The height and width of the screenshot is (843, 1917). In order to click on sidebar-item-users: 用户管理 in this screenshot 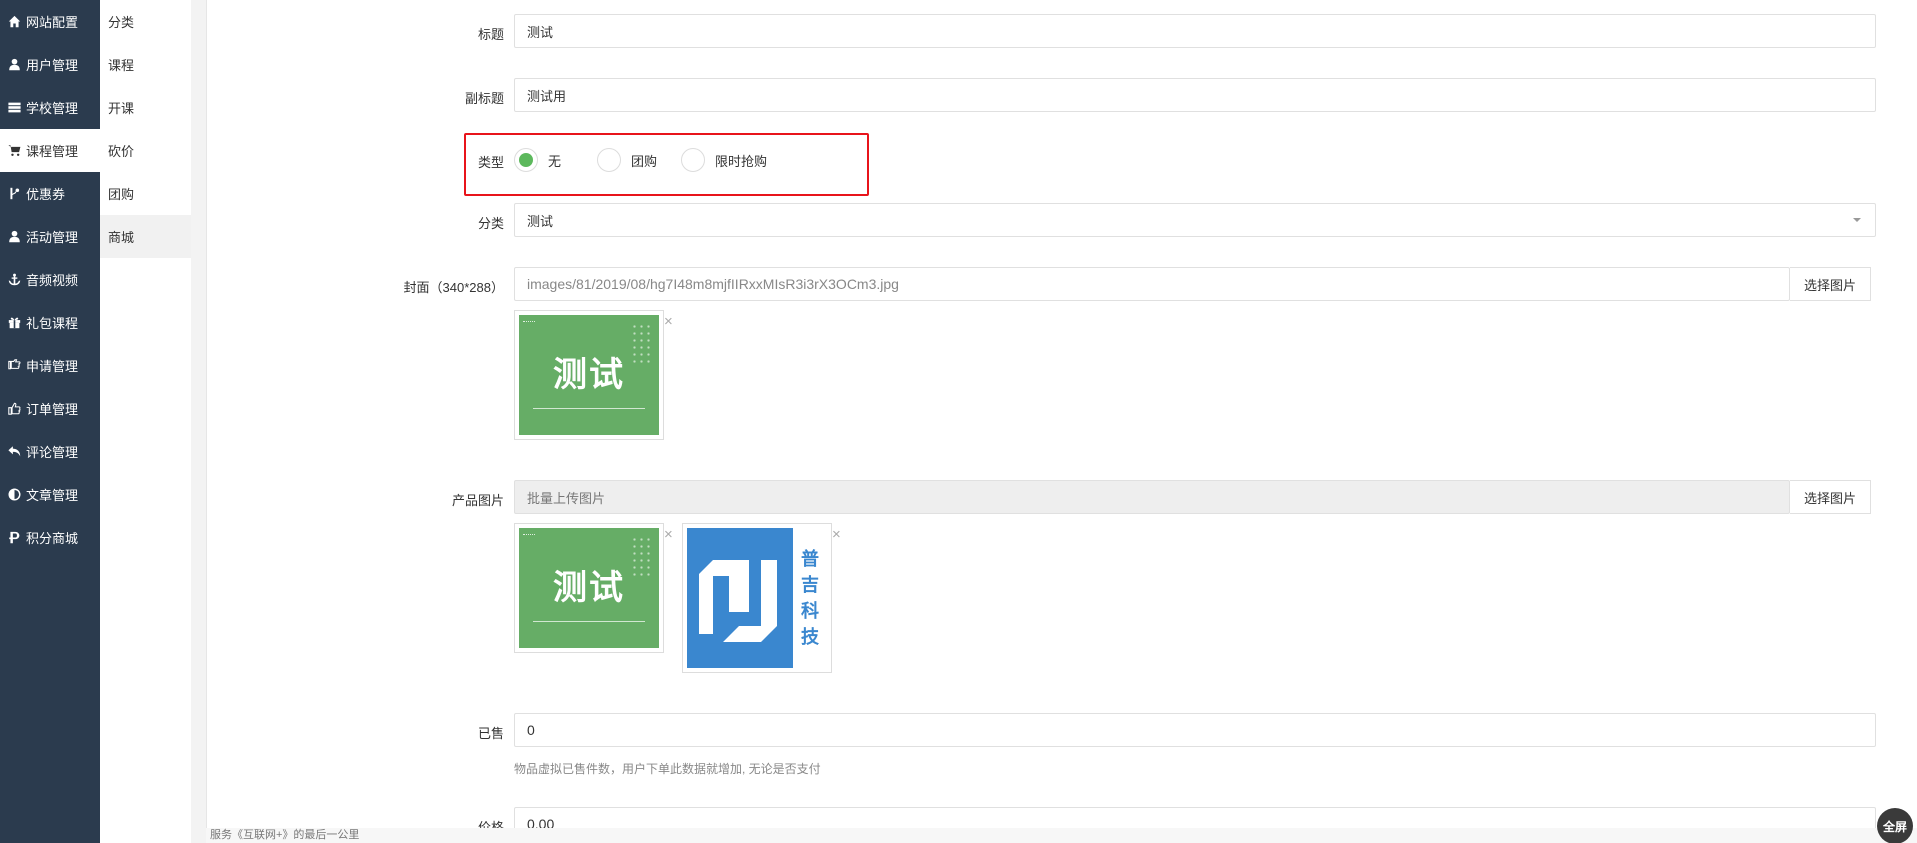, I will do `click(50, 64)`.